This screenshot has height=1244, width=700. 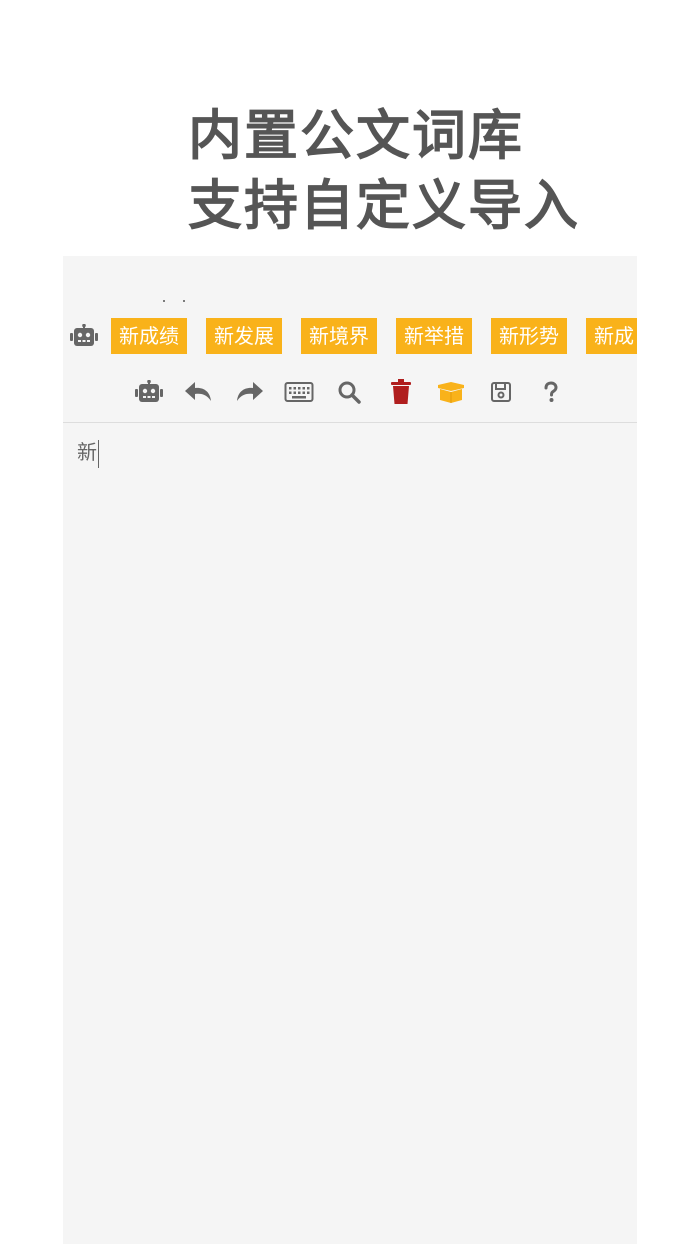 What do you see at coordinates (529, 336) in the screenshot?
I see `suggestion-chip: 新形势` at bounding box center [529, 336].